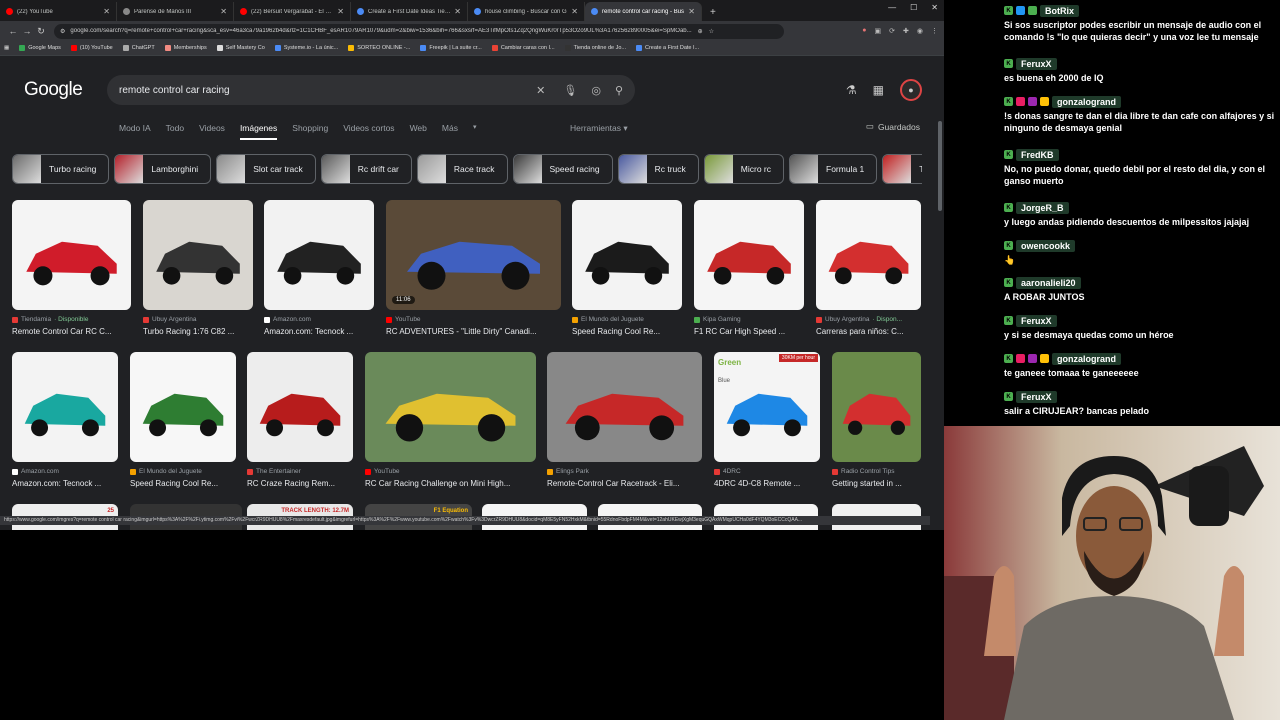 The image size is (1280, 720). What do you see at coordinates (863, 471) in the screenshot?
I see `result-source: Radio Control Tips` at bounding box center [863, 471].